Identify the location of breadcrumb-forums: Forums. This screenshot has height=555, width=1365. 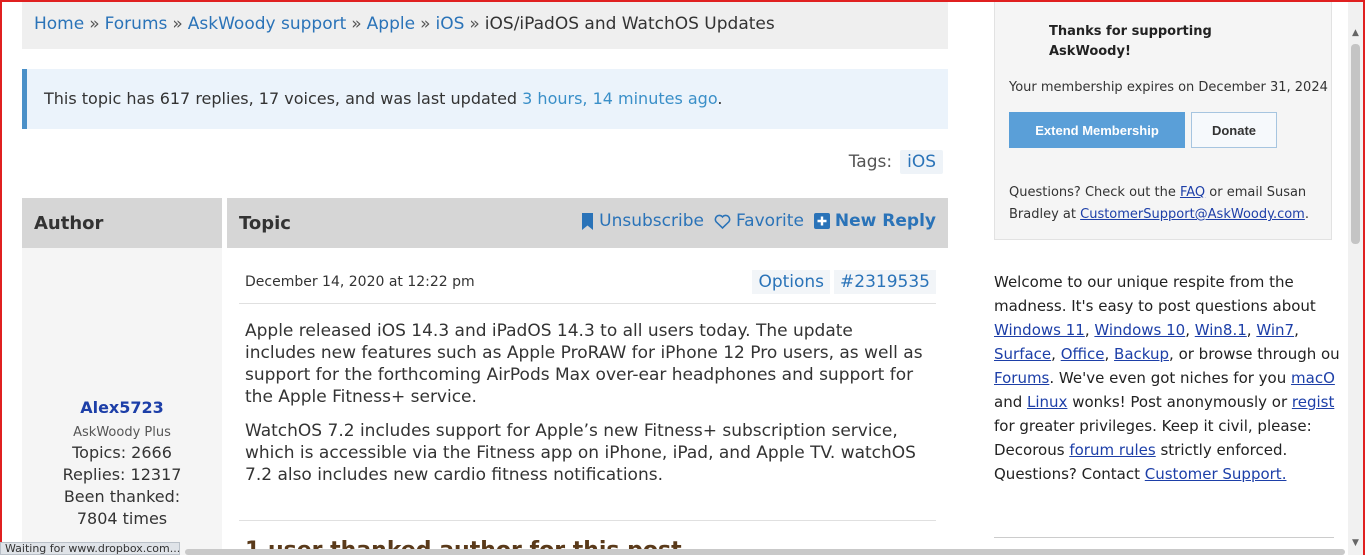
(136, 24).